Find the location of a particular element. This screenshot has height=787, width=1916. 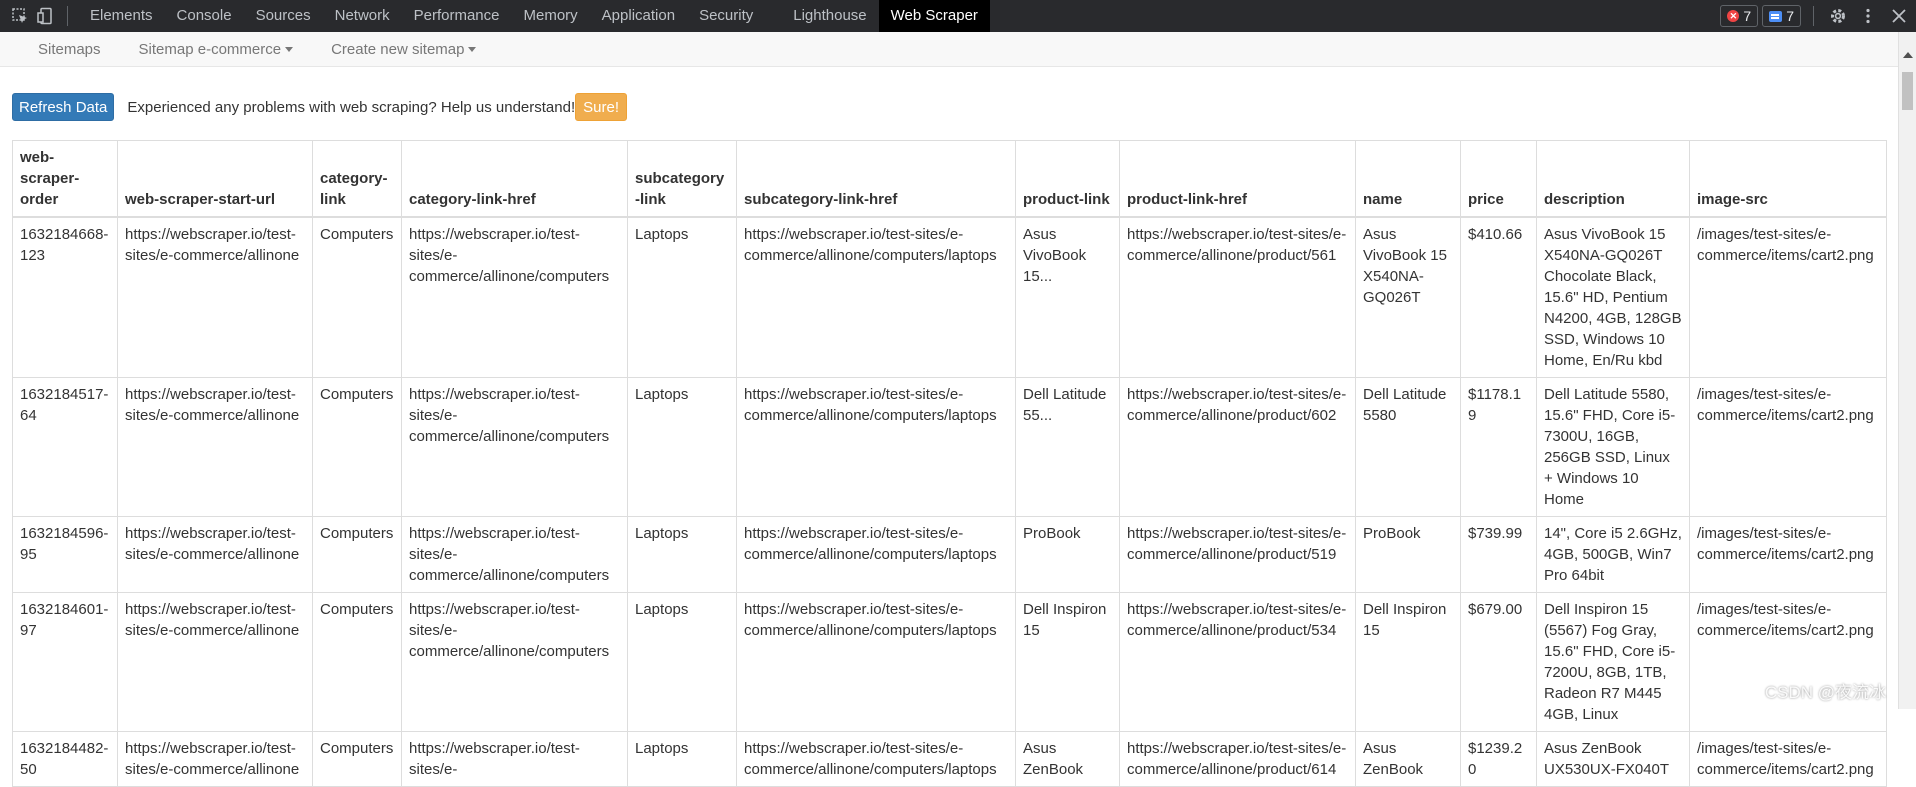

nav-create-sitemap: Create new sitemap is located at coordinates (403, 49).